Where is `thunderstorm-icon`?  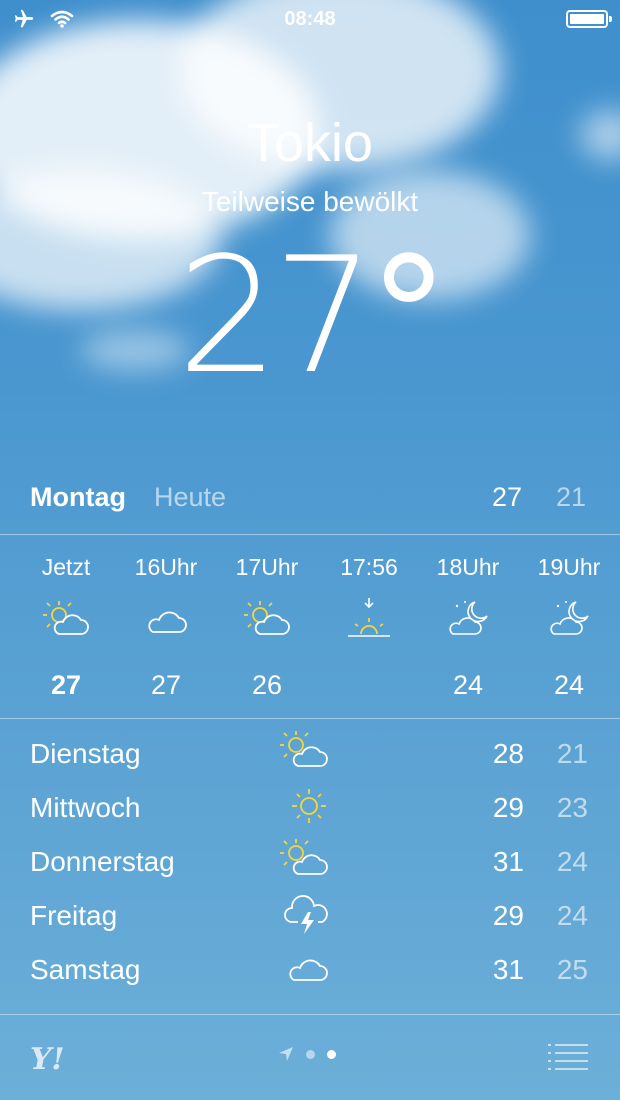 thunderstorm-icon is located at coordinates (306, 914).